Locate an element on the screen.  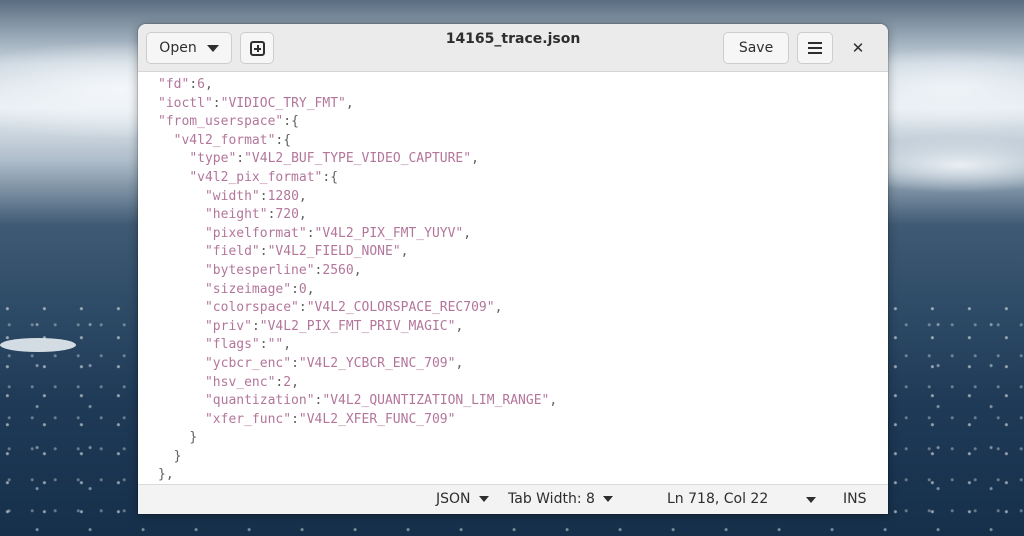
json-key: "sizeimage" is located at coordinates (248, 289).